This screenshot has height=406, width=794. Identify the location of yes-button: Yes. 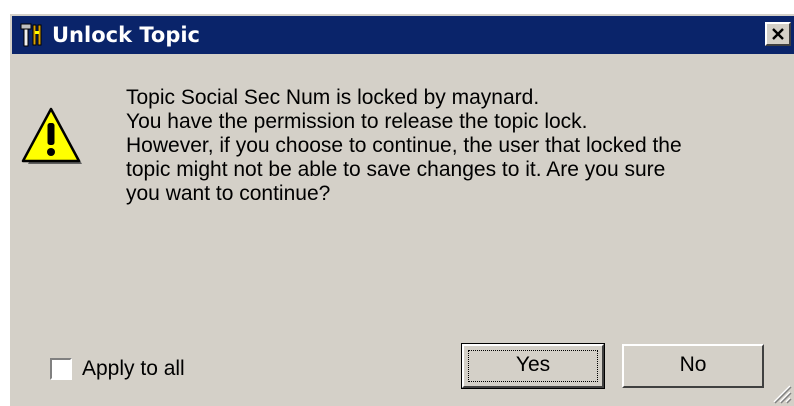
(533, 366).